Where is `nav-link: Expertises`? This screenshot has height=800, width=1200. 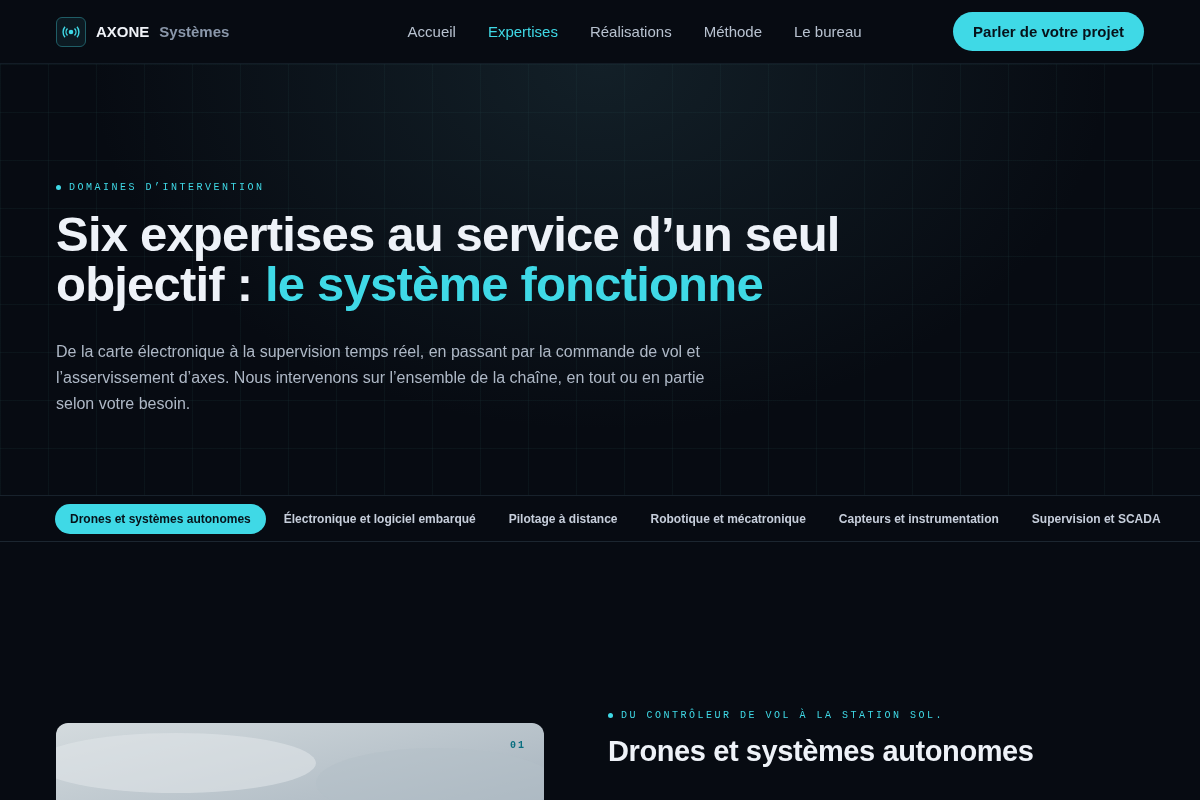 nav-link: Expertises is located at coordinates (522, 31).